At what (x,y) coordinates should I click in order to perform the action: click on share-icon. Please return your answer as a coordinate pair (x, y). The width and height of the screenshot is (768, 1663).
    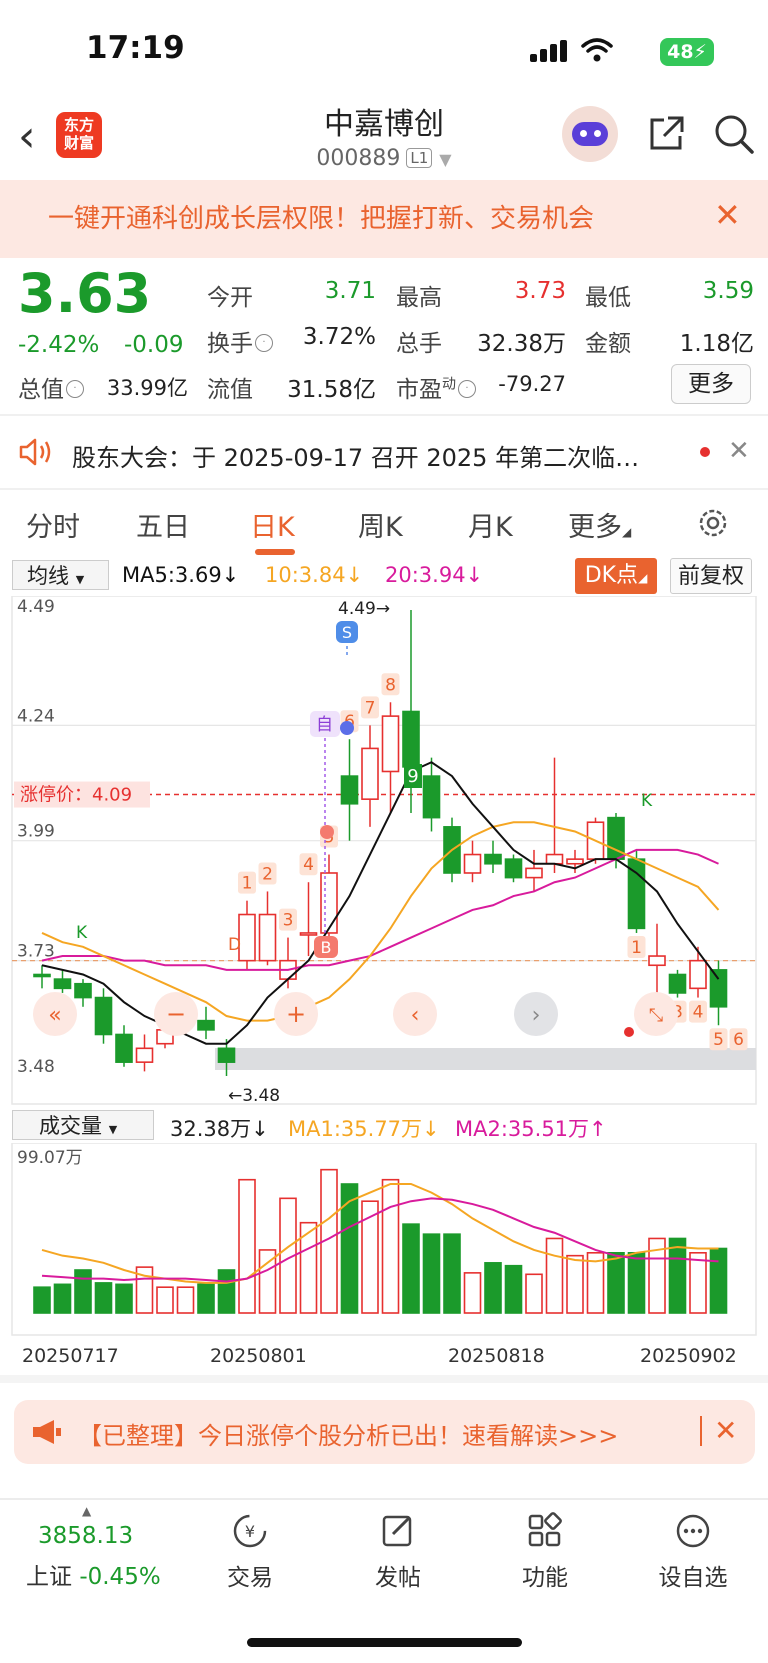
    Looking at the image, I should click on (666, 134).